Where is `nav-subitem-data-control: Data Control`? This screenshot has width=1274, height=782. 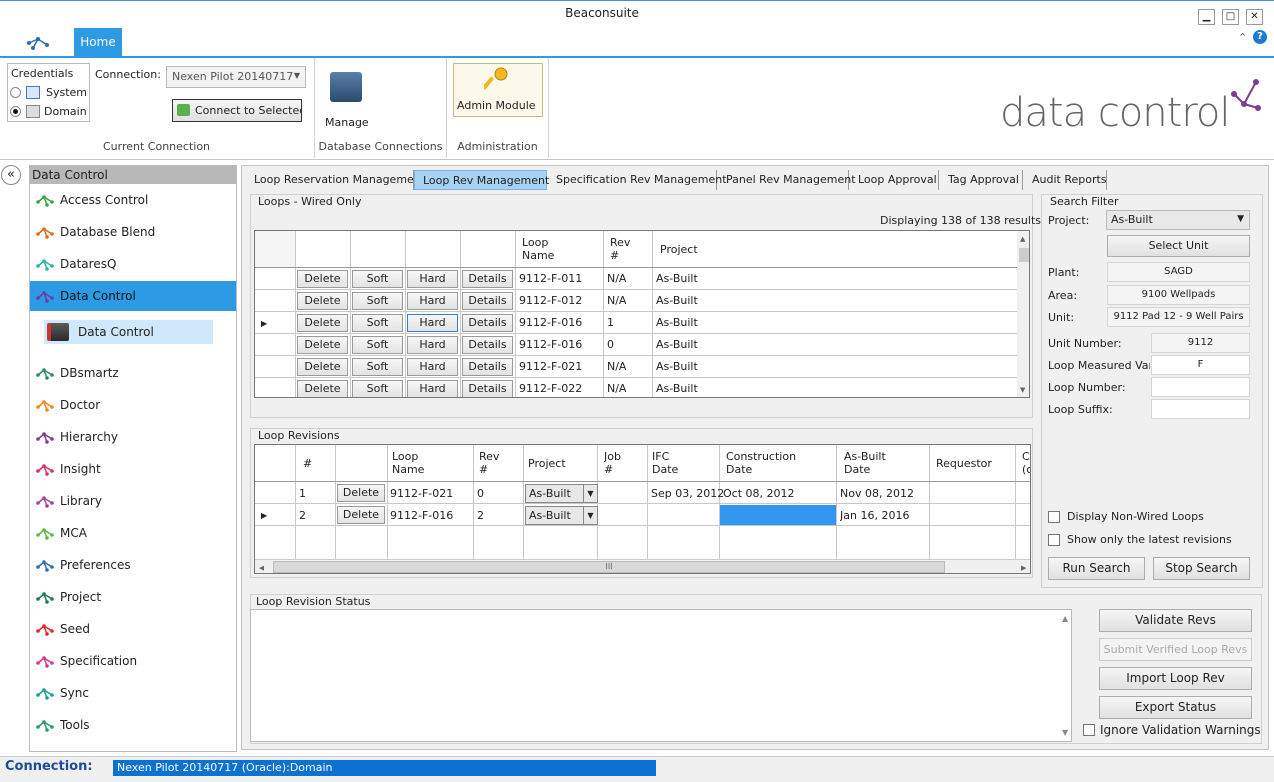
nav-subitem-data-control: Data Control is located at coordinates (128, 332).